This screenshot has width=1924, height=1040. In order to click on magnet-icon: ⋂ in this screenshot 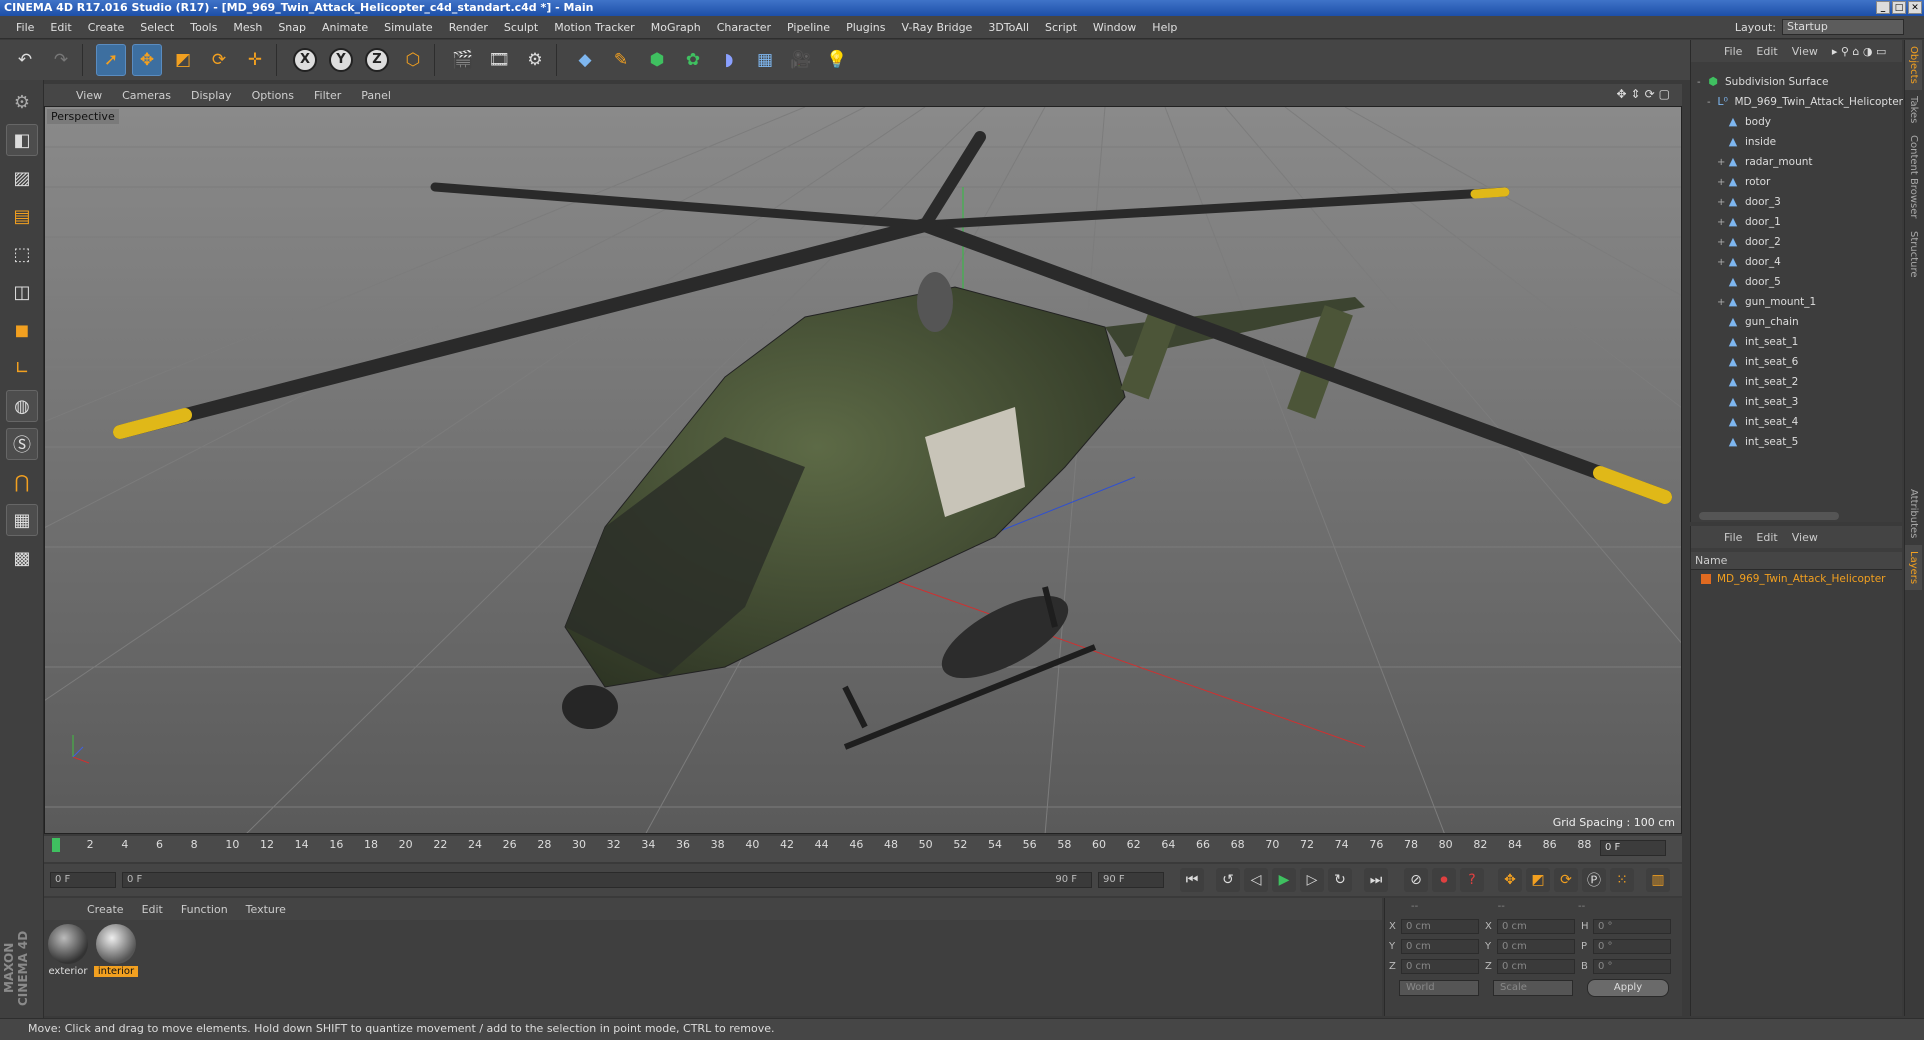, I will do `click(22, 482)`.